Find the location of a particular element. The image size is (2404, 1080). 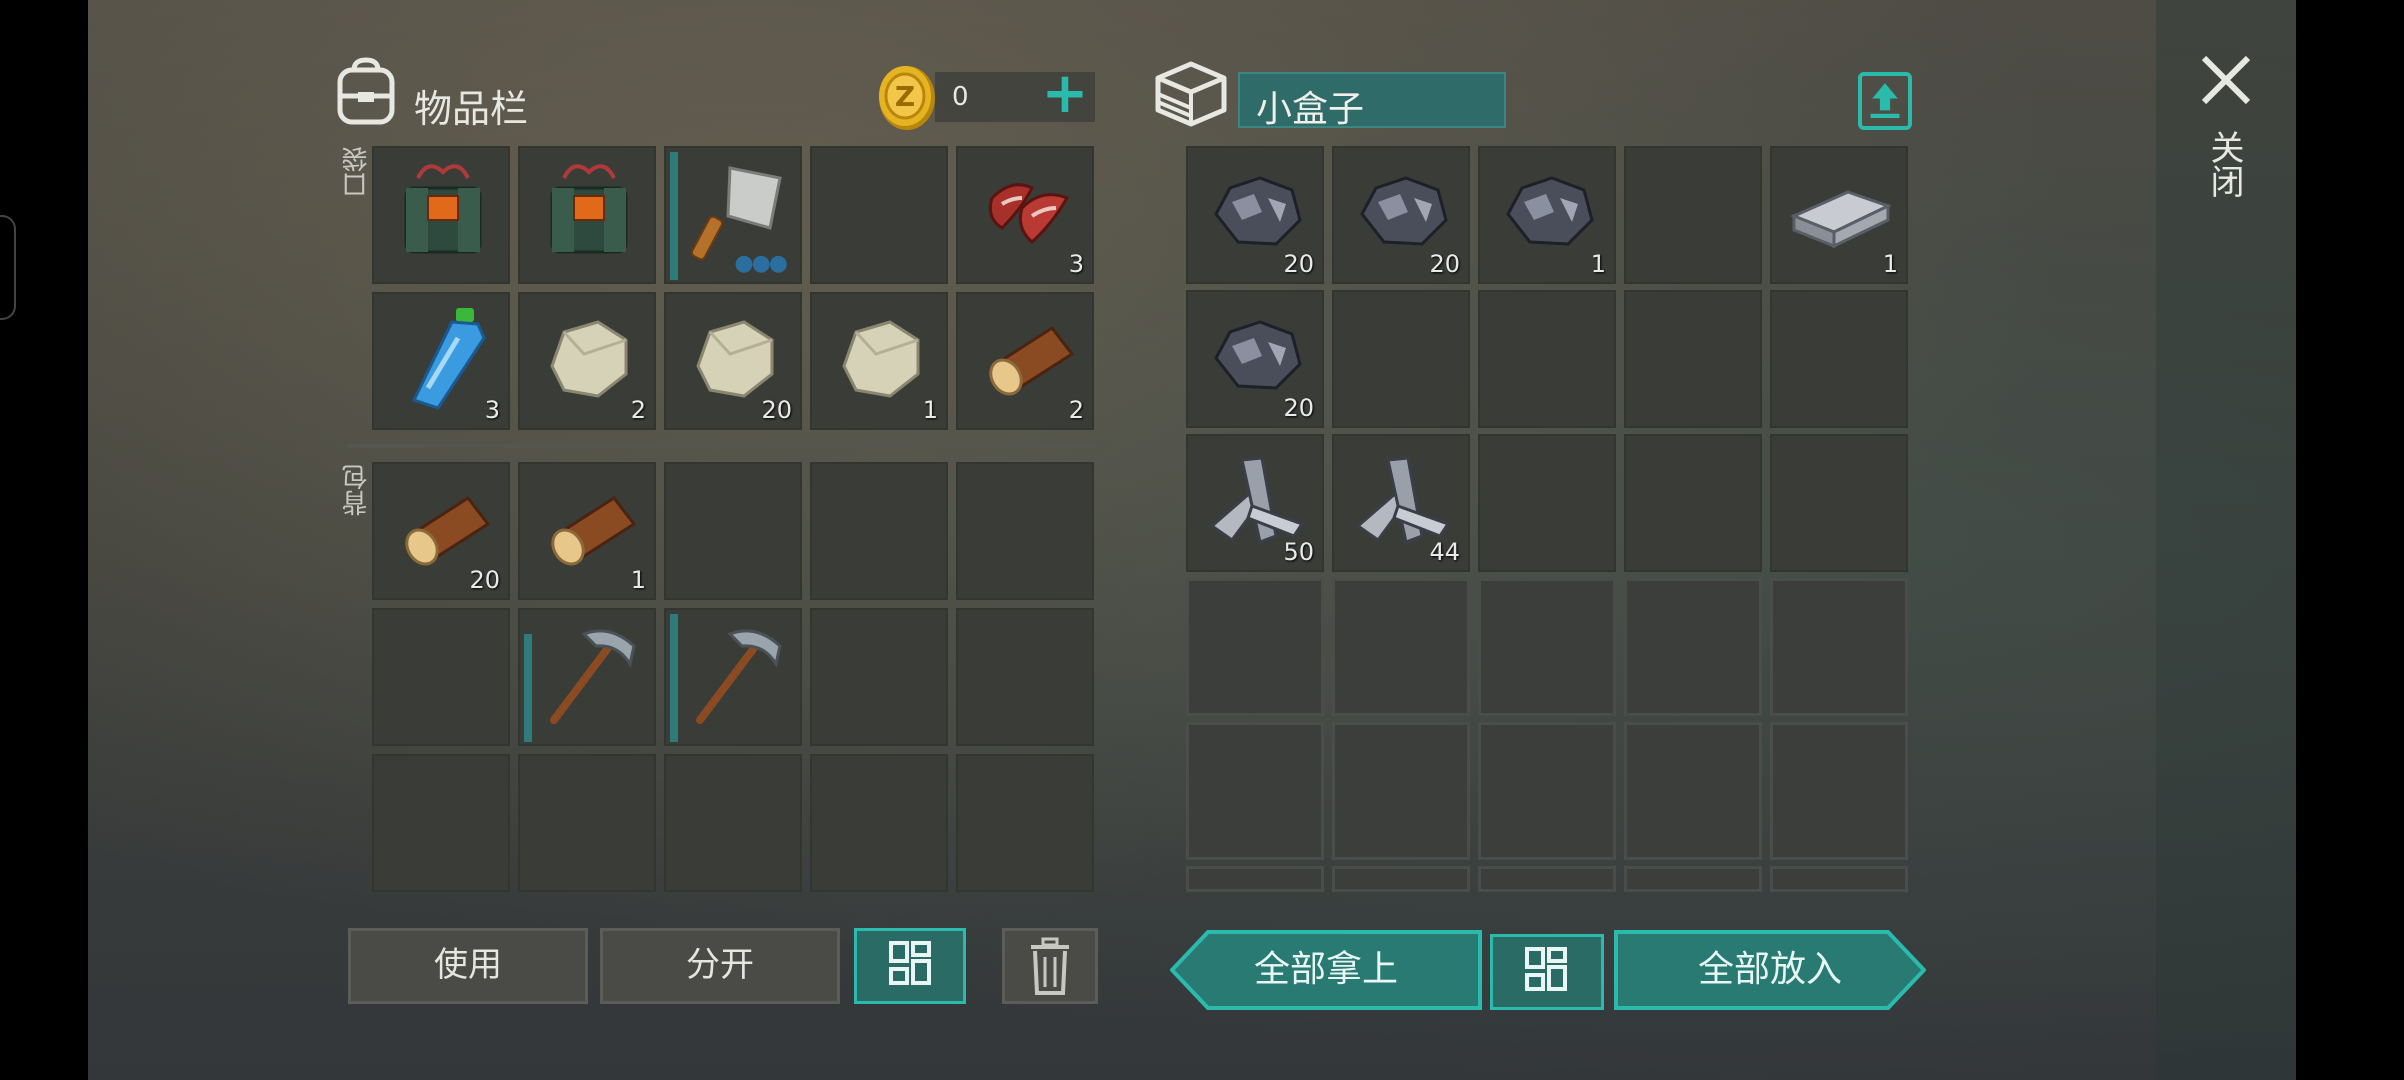

box-slot-iron-ingot: 1 is located at coordinates (1839, 215).